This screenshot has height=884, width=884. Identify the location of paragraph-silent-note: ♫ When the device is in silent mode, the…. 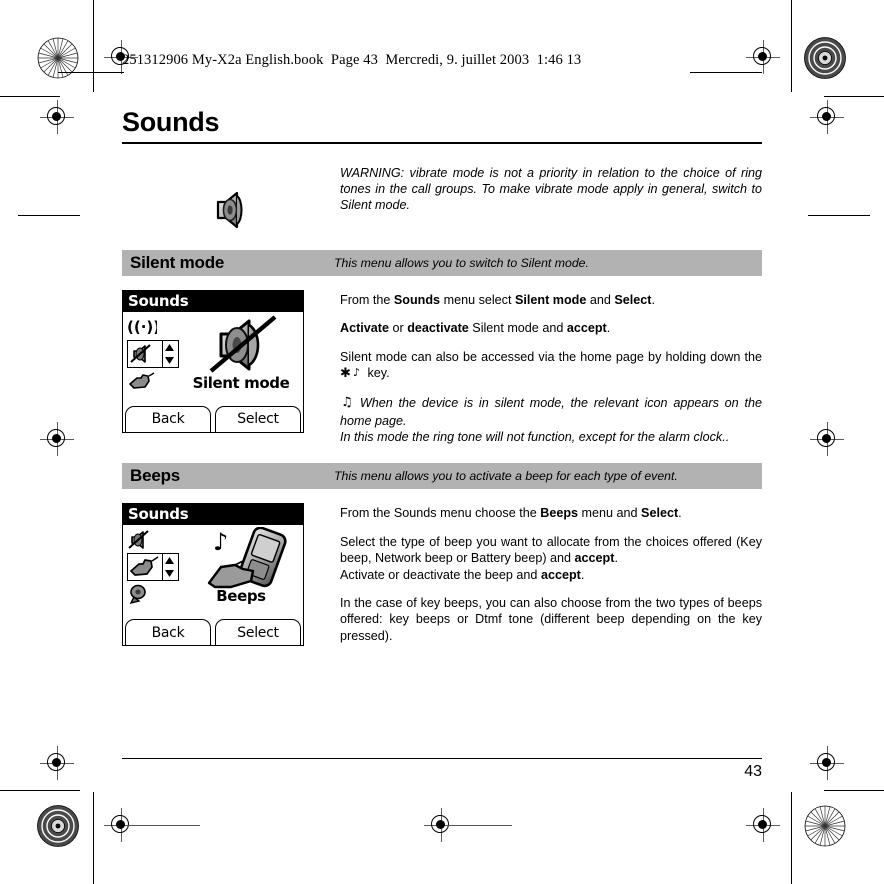
(551, 419).